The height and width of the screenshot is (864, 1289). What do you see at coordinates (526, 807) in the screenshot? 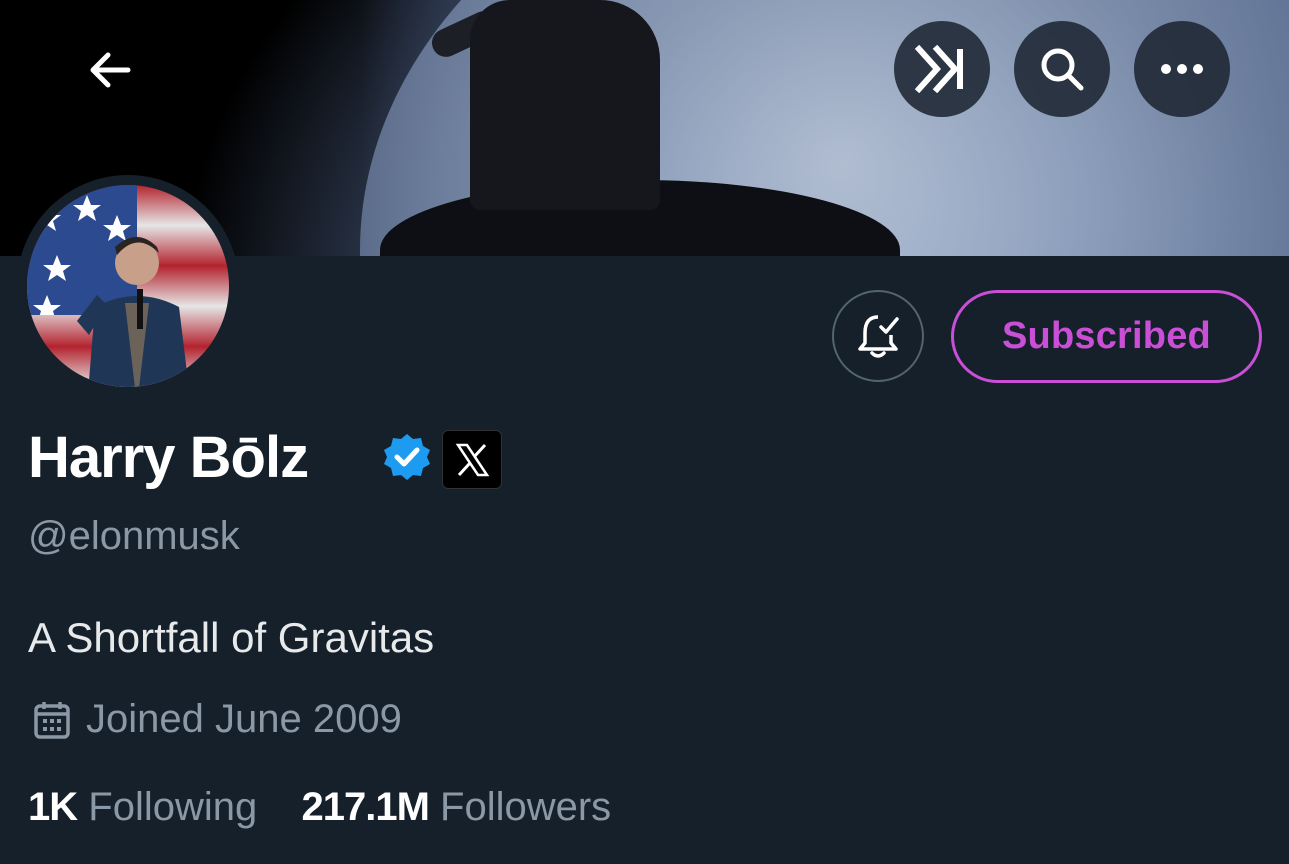
I see `followers-label: Followers` at bounding box center [526, 807].